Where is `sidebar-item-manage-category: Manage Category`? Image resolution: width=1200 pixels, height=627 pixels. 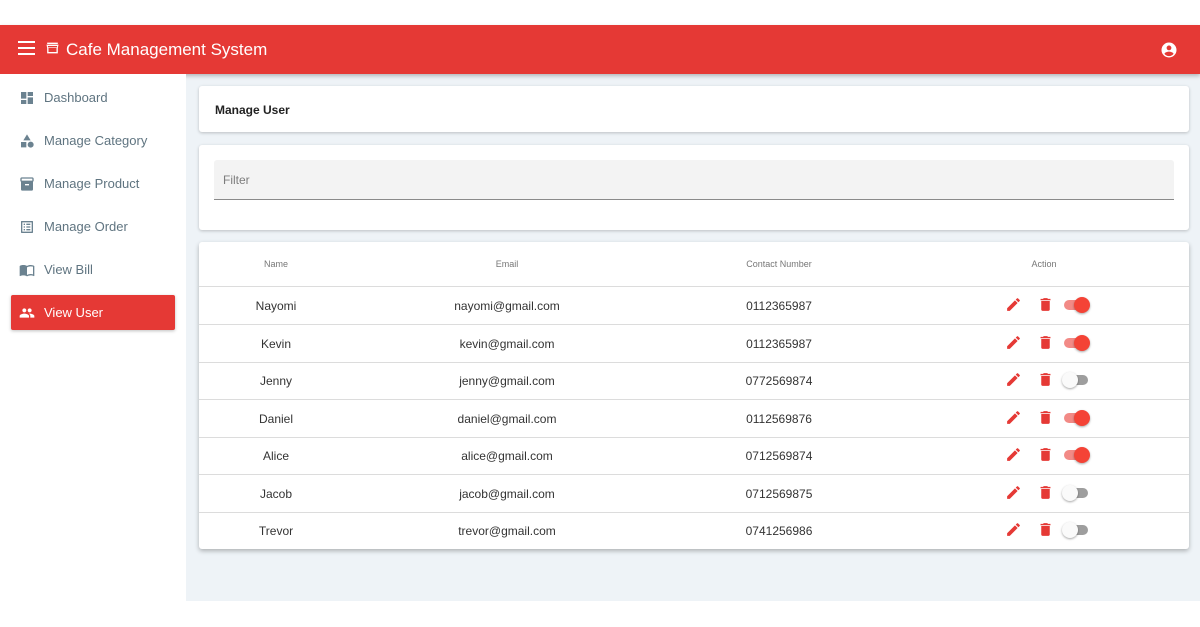 sidebar-item-manage-category: Manage Category is located at coordinates (93, 140).